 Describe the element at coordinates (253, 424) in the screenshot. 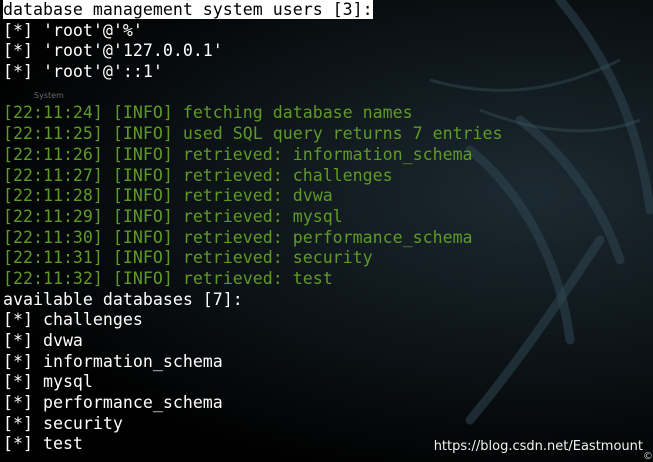

I see `output-line: [*] security` at that location.